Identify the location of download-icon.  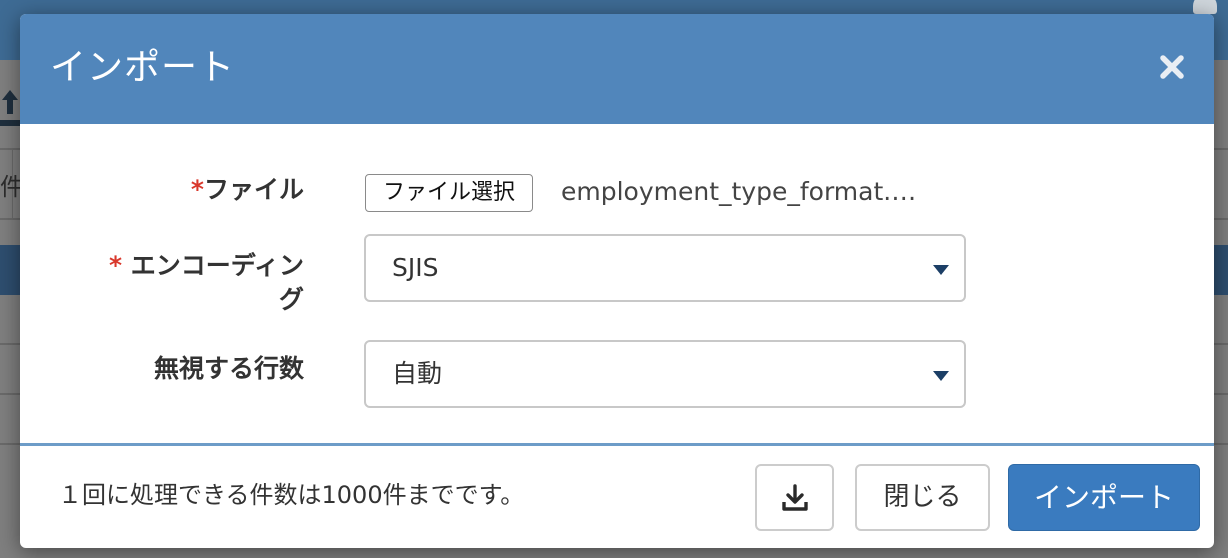
(794, 497).